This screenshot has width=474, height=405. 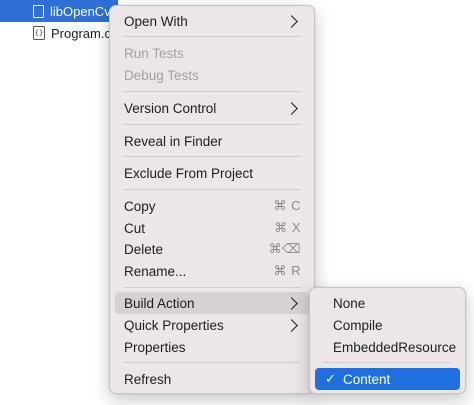 I want to click on build-action-submenu: None Compile EmbeddedResource ✓ Content, so click(x=387, y=340).